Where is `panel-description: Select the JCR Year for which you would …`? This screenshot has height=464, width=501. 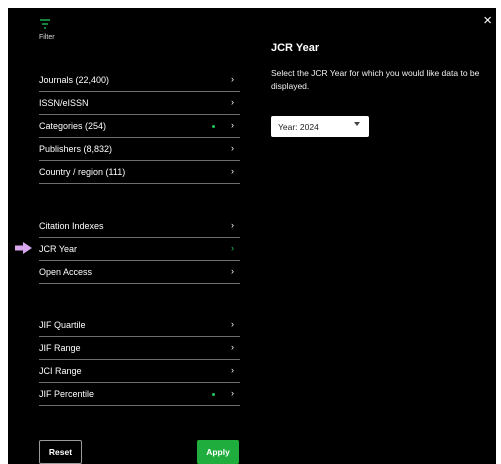 panel-description: Select the JCR Year for which you would … is located at coordinates (375, 79).